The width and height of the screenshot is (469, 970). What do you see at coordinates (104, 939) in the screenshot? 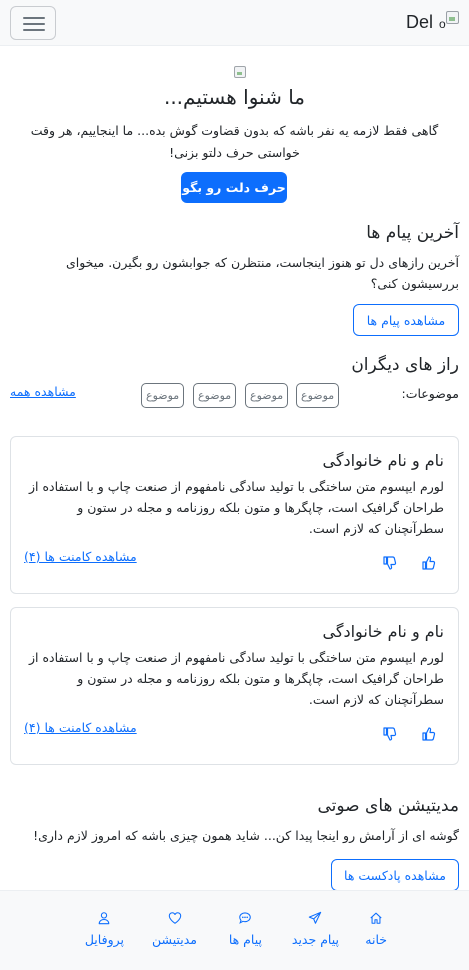
I see `nav-label: پروفایل` at bounding box center [104, 939].